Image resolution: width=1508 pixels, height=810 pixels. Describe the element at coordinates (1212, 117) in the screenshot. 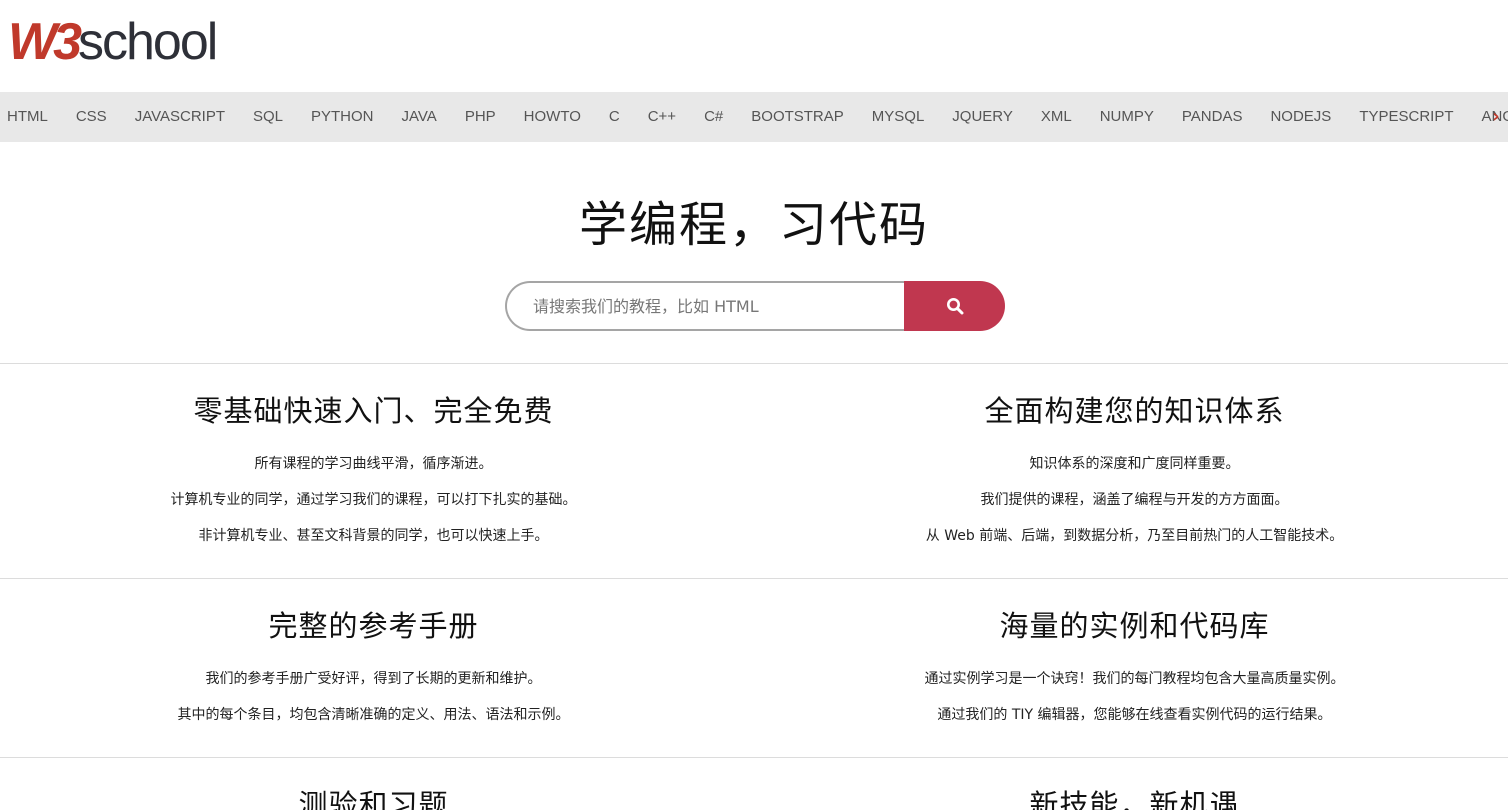

I see `nav-item-pandas: PANDAS` at that location.